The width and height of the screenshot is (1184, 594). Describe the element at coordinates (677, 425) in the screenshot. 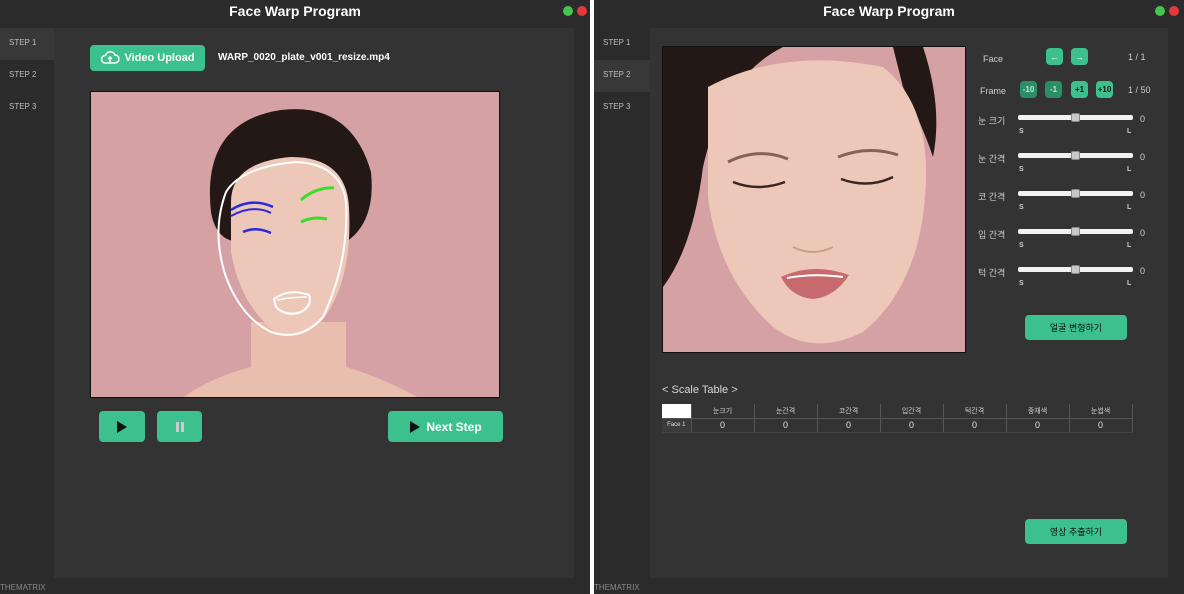

I see `table-row-header: Face 1` at that location.